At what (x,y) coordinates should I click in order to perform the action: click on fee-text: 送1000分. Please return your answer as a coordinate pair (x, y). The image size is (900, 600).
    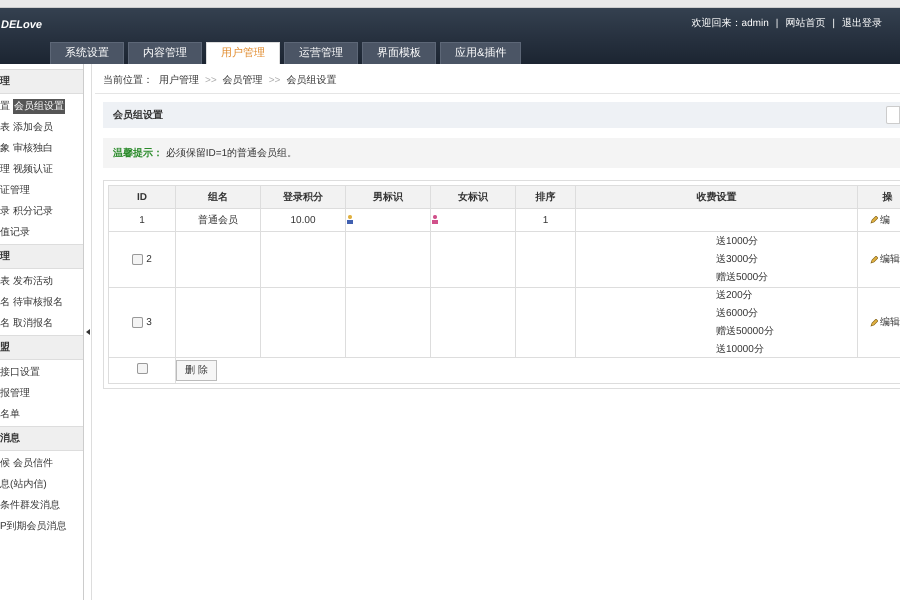
    Looking at the image, I should click on (738, 242).